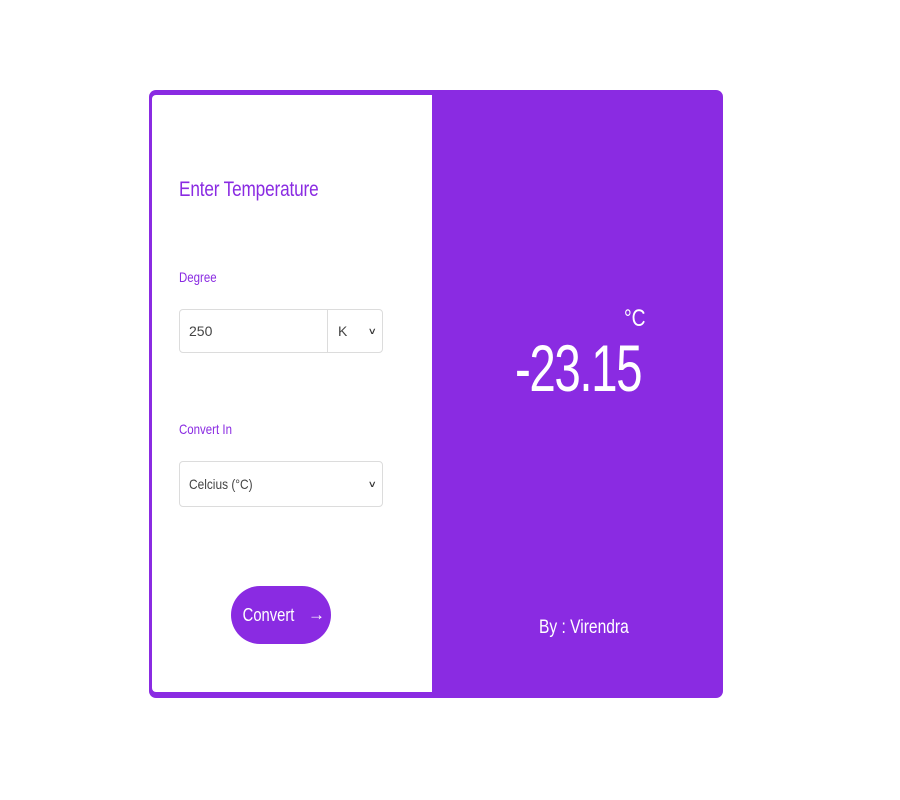 Image resolution: width=900 pixels, height=800 pixels. What do you see at coordinates (268, 614) in the screenshot?
I see `convert-button-label: Convert` at bounding box center [268, 614].